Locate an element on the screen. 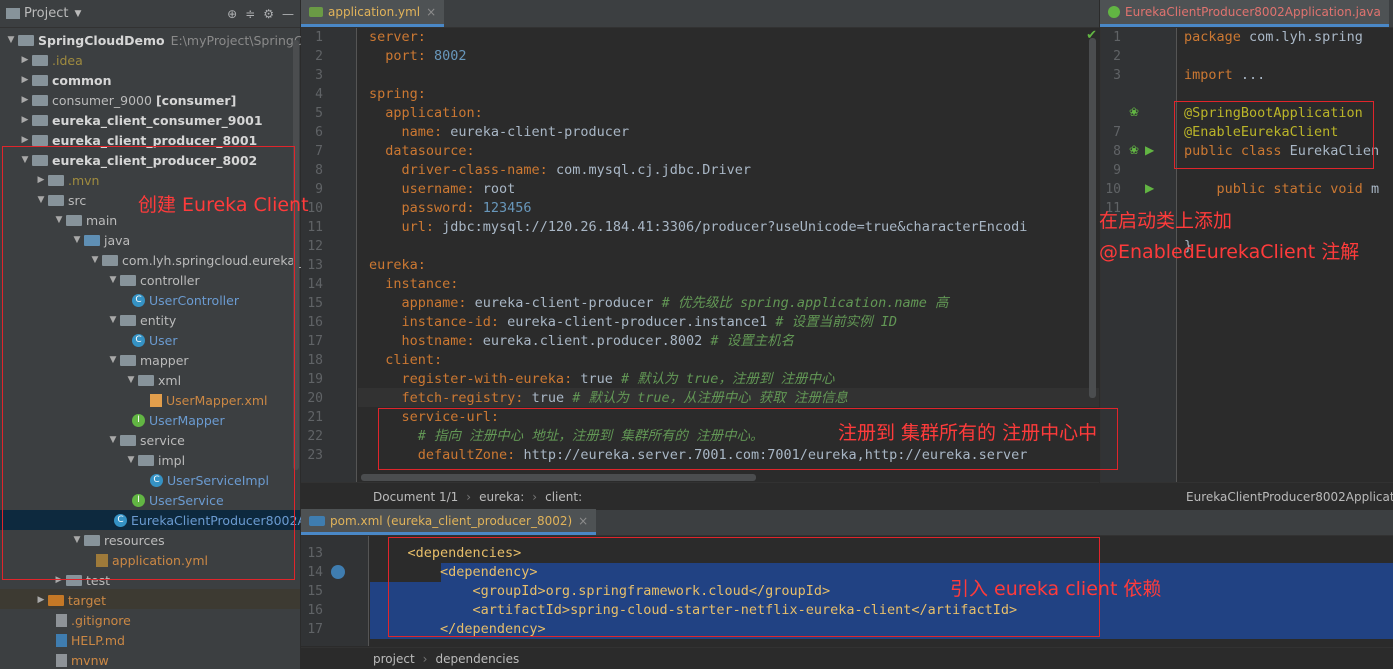 Image resolution: width=1393 pixels, height=669 pixels. line-number: 3 is located at coordinates (319, 75).